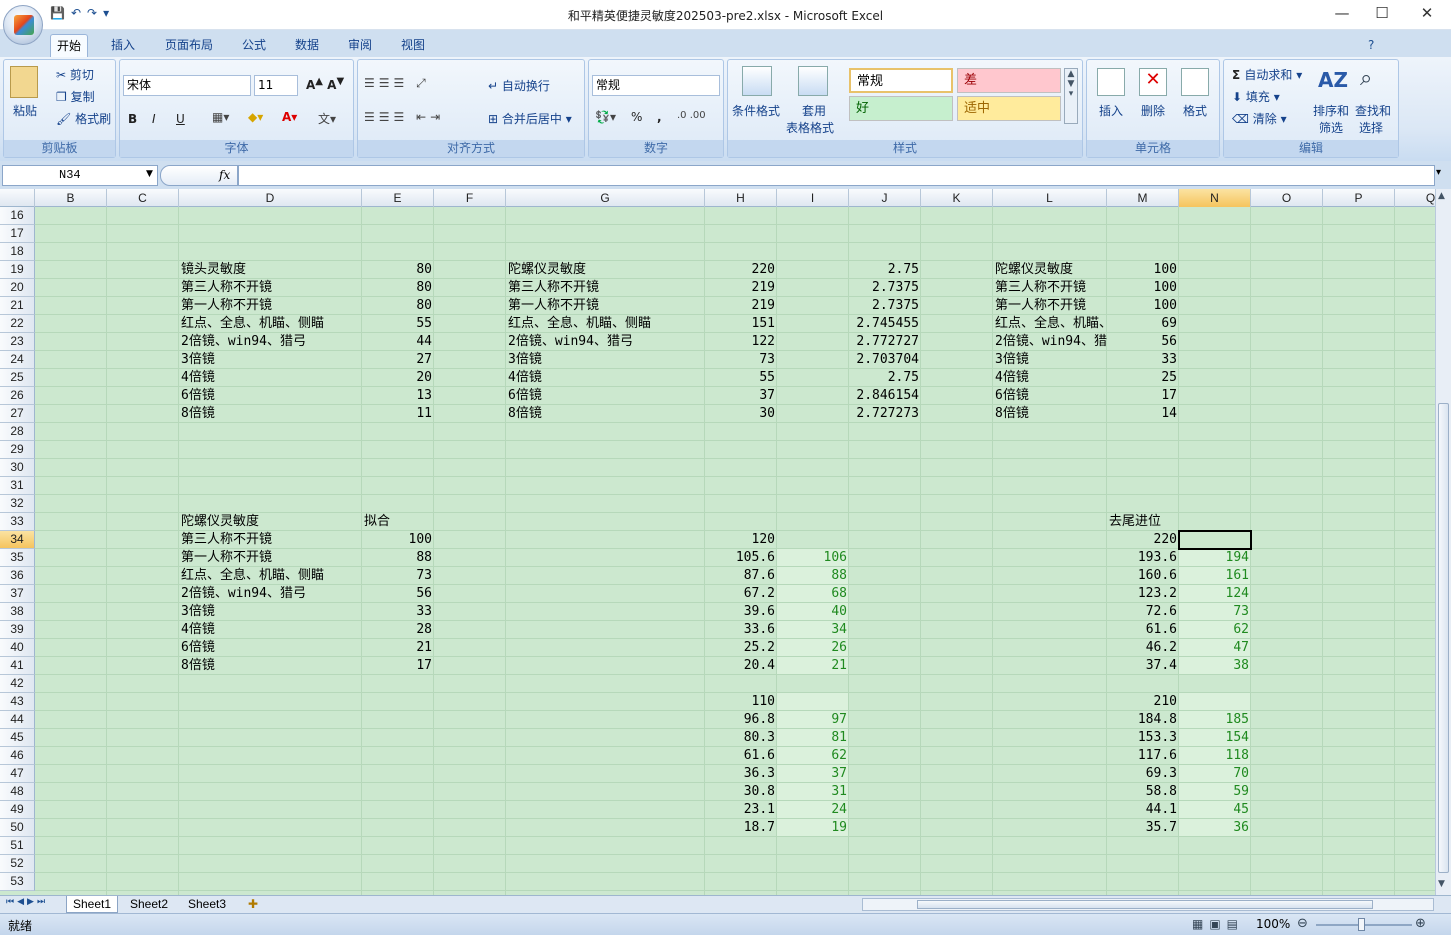 Image resolution: width=1451 pixels, height=935 pixels. Describe the element at coordinates (813, 594) in the screenshot. I see `cell-i37: 68` at that location.